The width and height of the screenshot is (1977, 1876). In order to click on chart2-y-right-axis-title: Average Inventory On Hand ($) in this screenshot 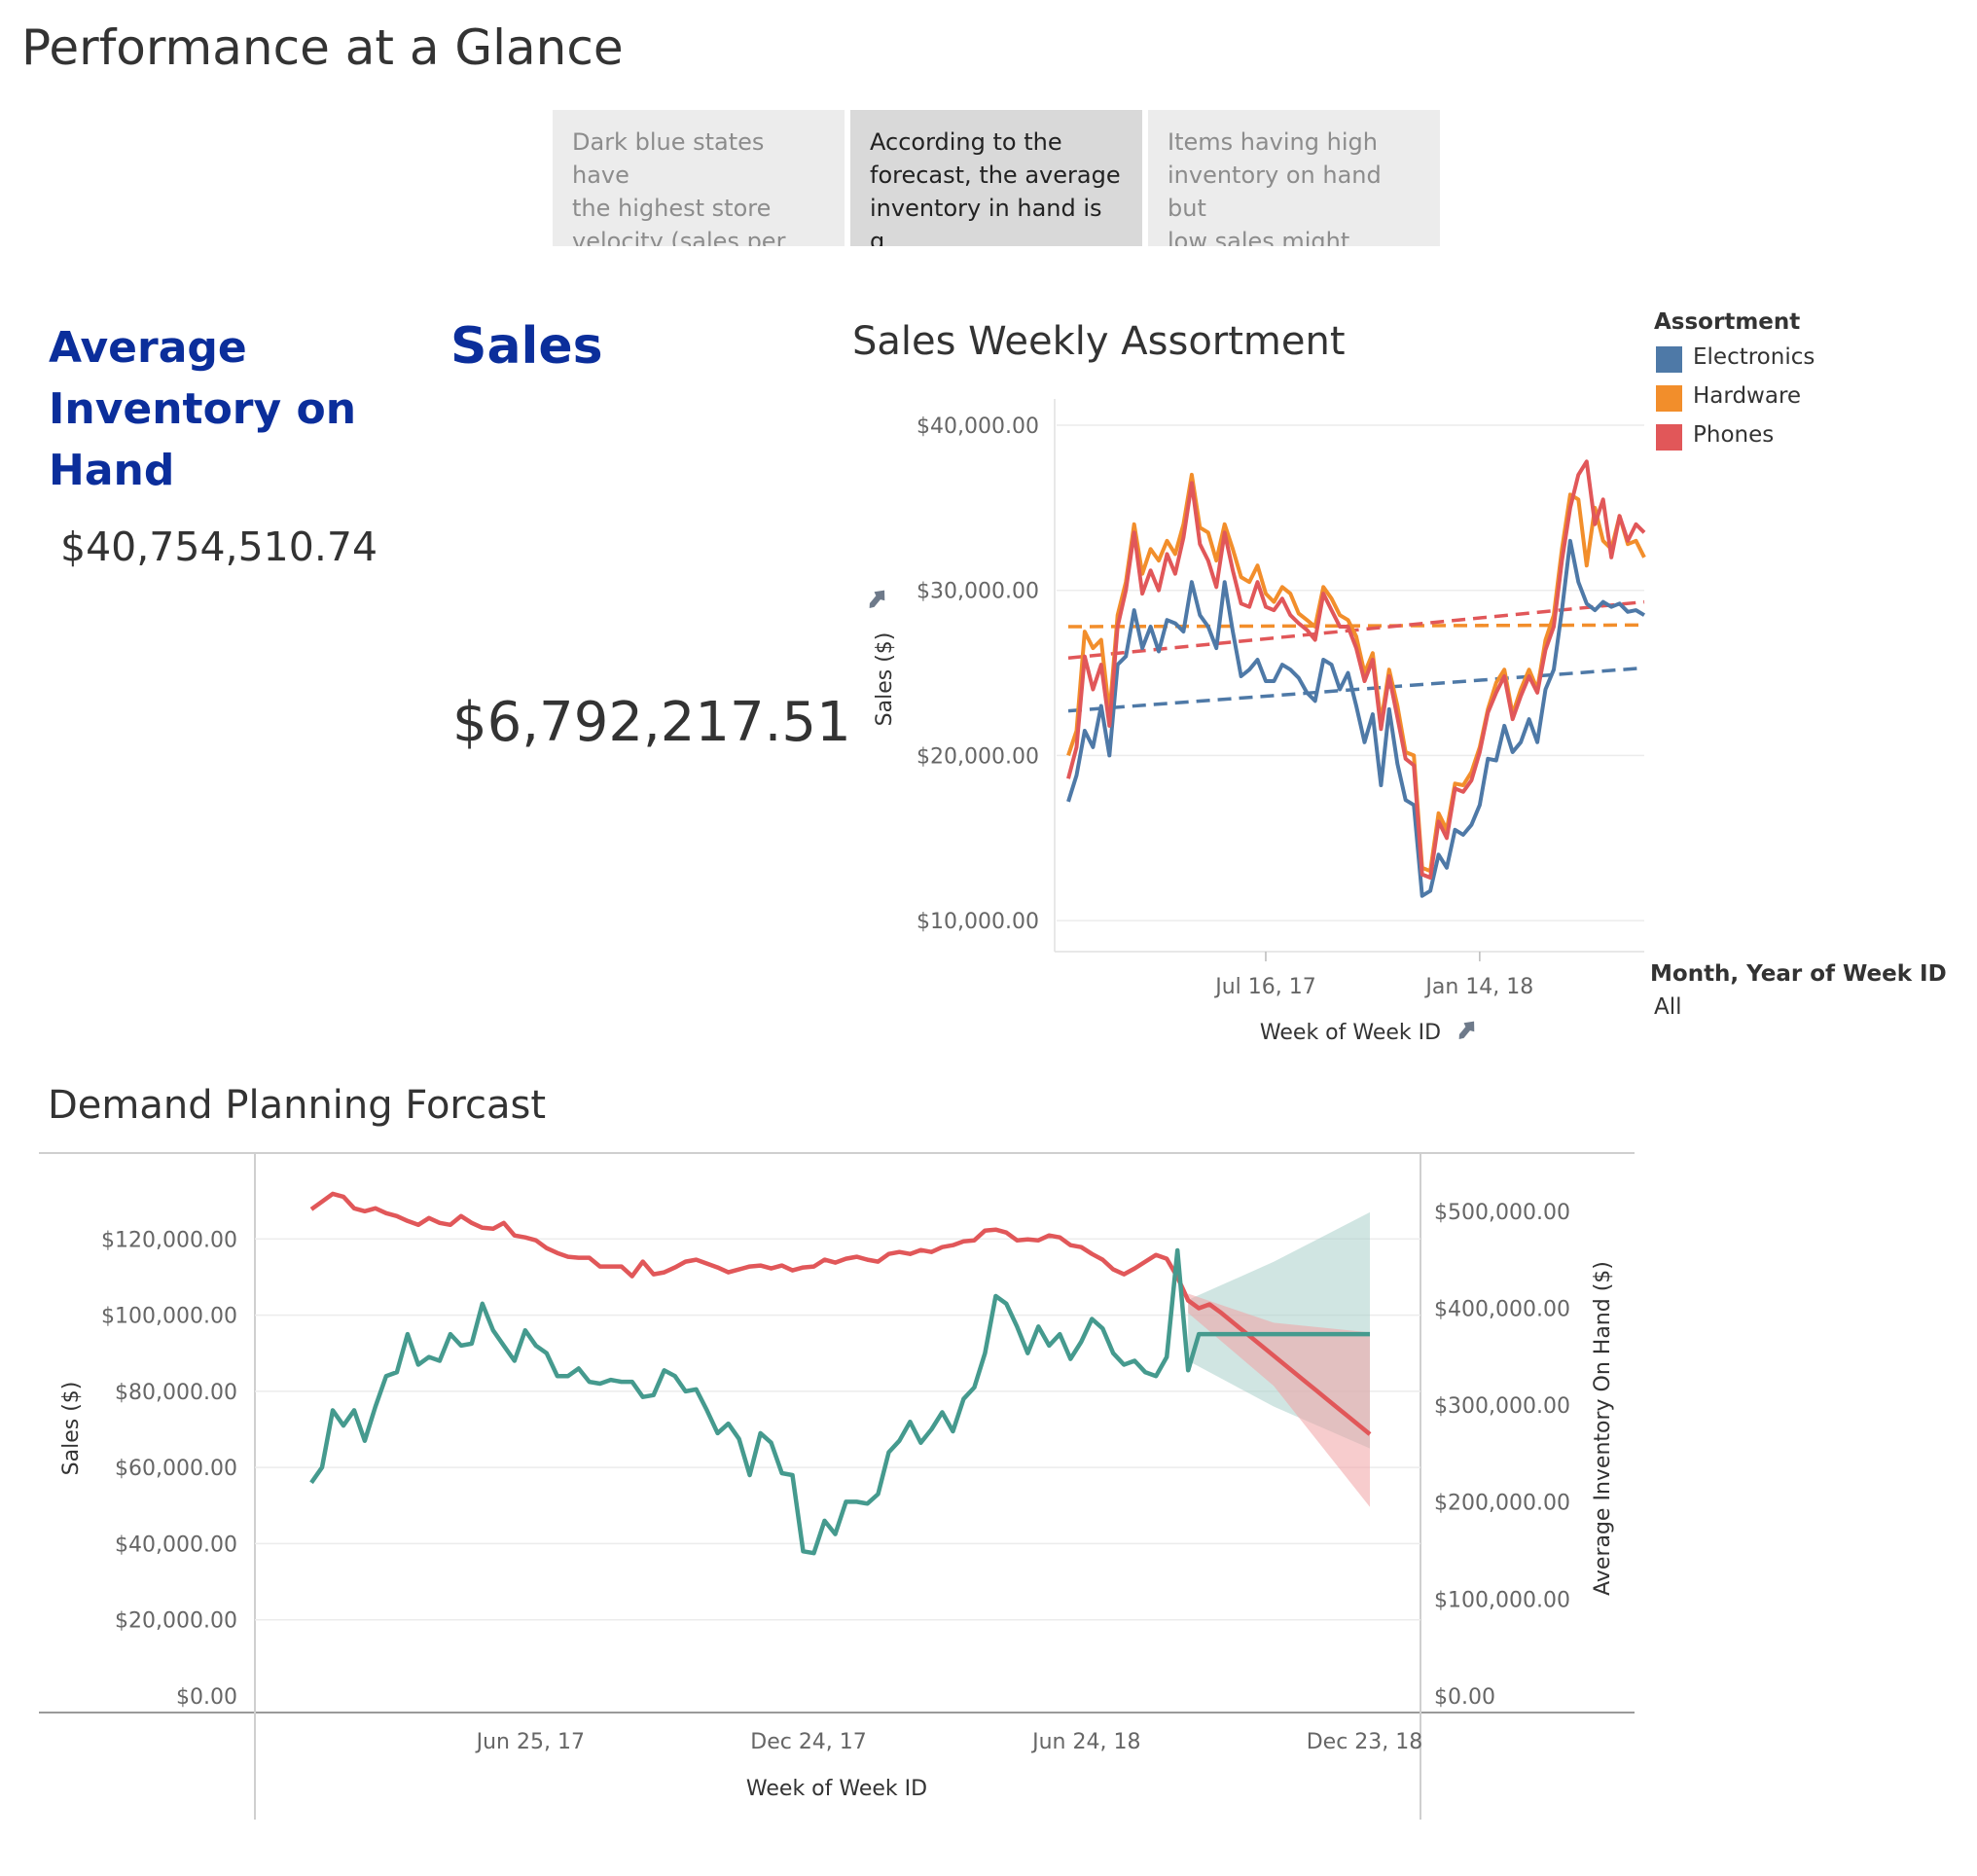, I will do `click(1603, 1428)`.